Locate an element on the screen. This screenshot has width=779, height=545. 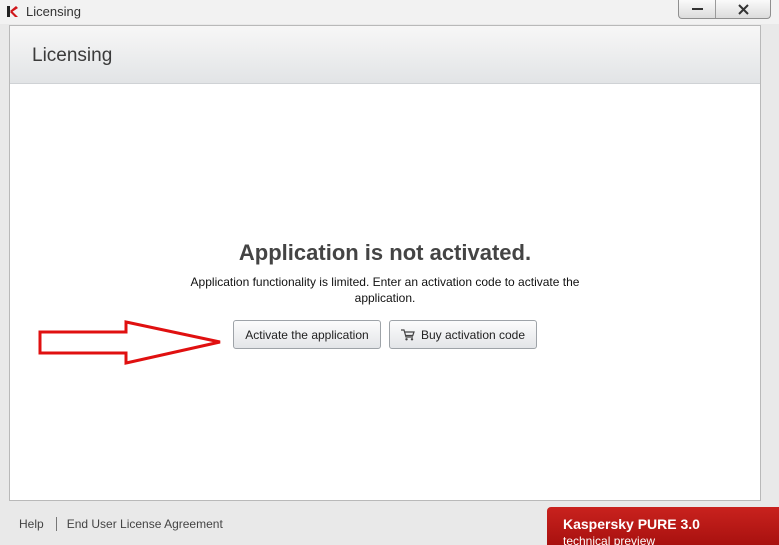
panel-header: Licensing is located at coordinates (385, 55).